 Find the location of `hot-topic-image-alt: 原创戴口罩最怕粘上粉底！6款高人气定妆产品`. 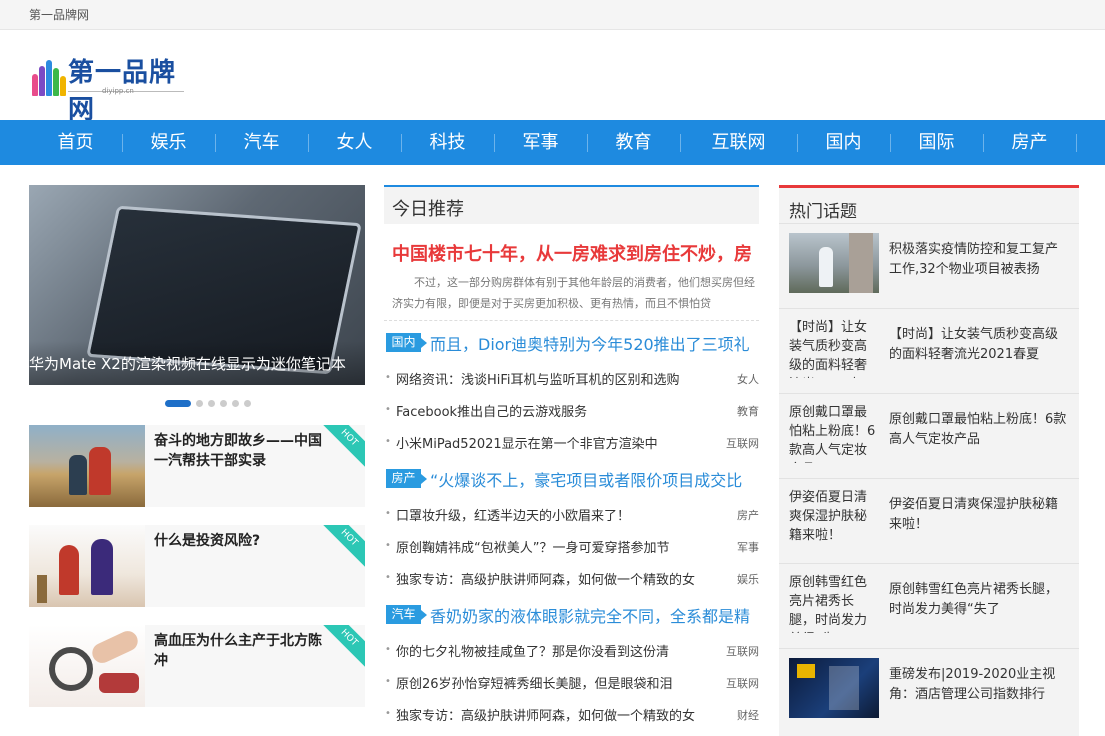

hot-topic-image-alt: 原创戴口罩最怕粘上粉底！6款高人气定妆产品 is located at coordinates (834, 433).